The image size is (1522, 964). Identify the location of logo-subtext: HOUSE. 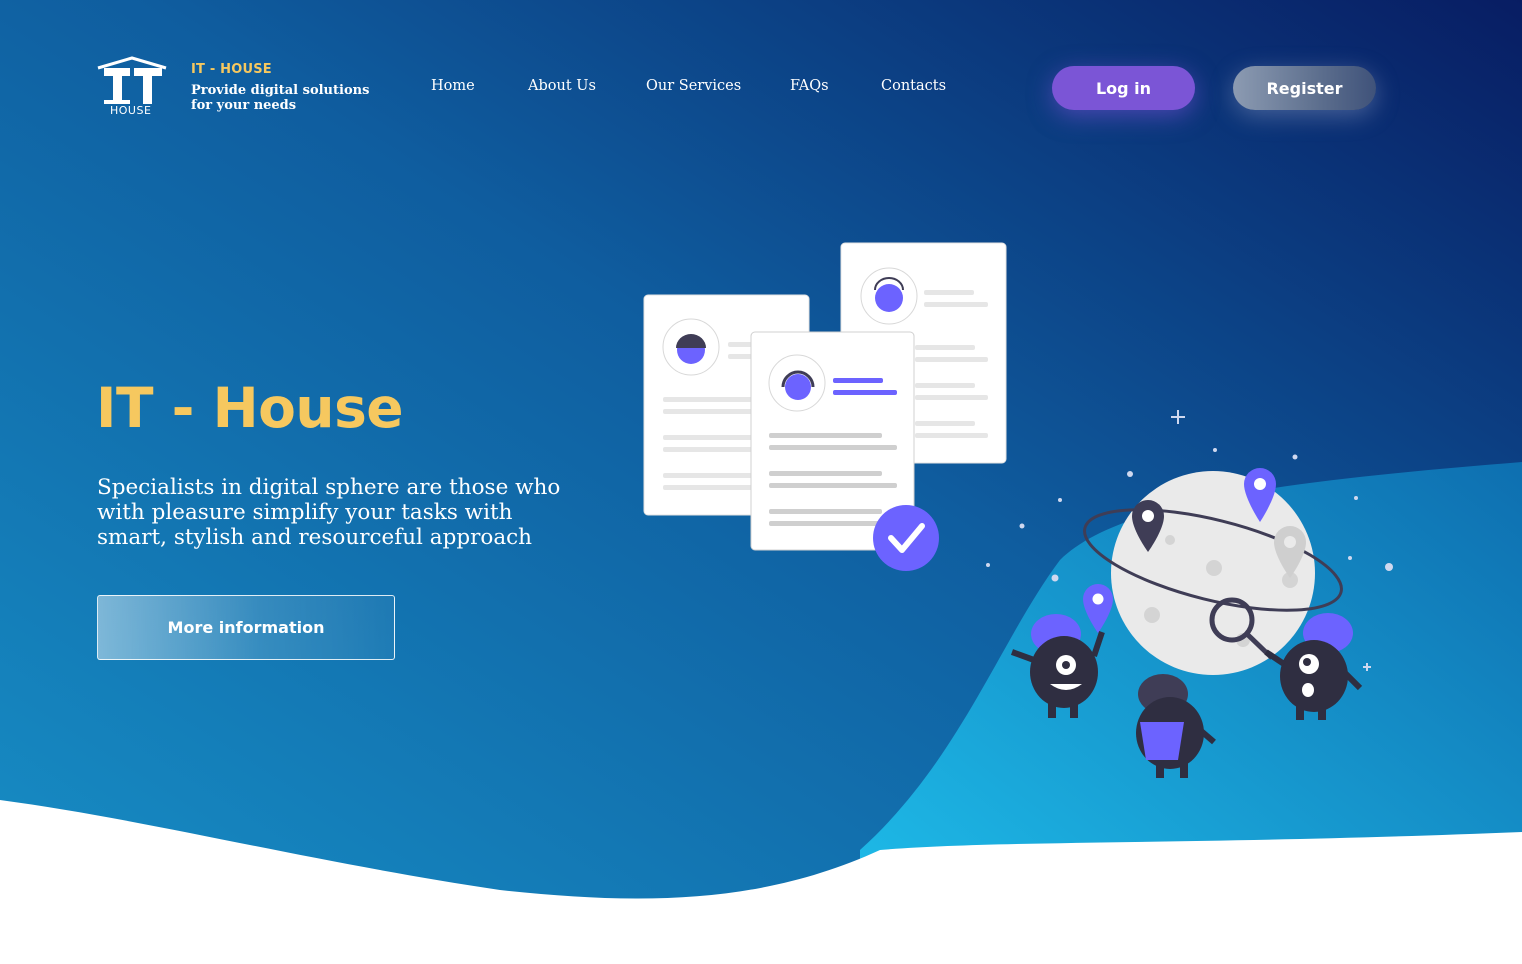
(131, 110).